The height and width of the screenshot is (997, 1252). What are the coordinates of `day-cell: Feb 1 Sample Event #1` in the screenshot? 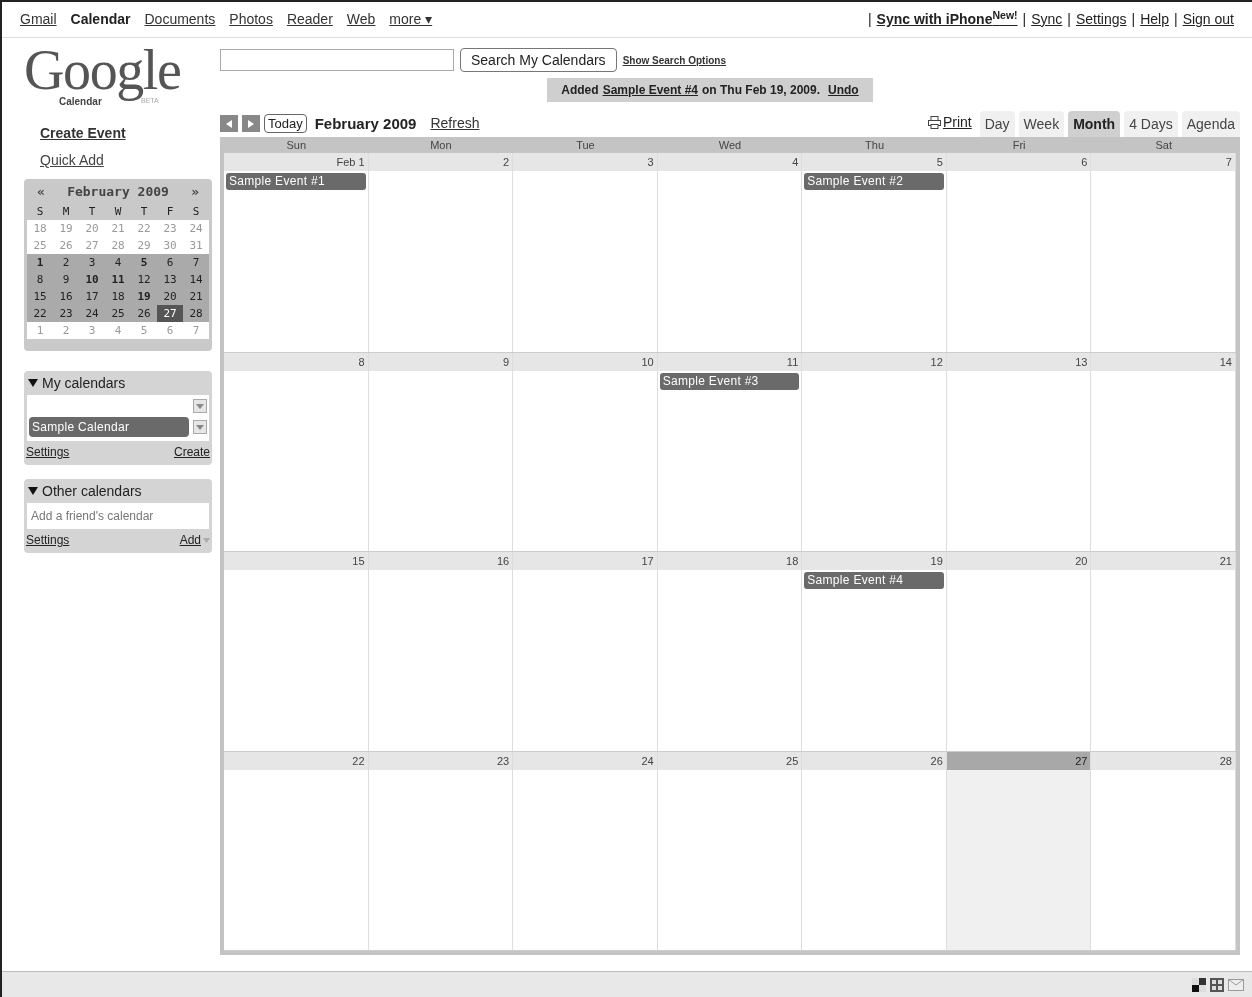 It's located at (296, 252).